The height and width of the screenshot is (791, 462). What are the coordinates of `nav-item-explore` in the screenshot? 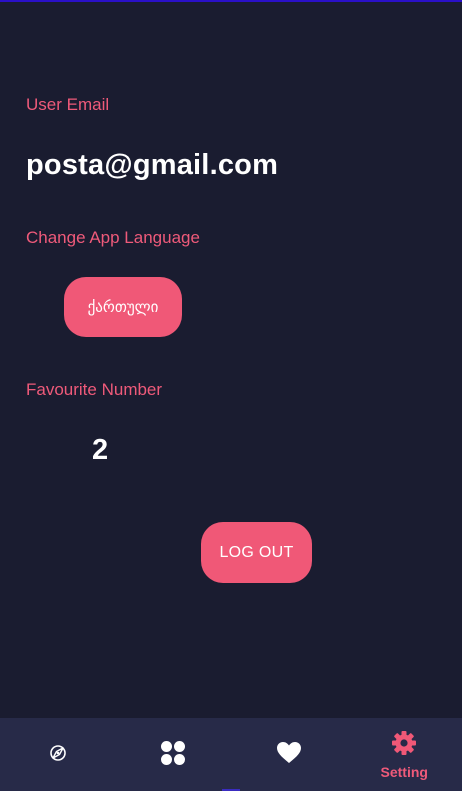 It's located at (58, 754).